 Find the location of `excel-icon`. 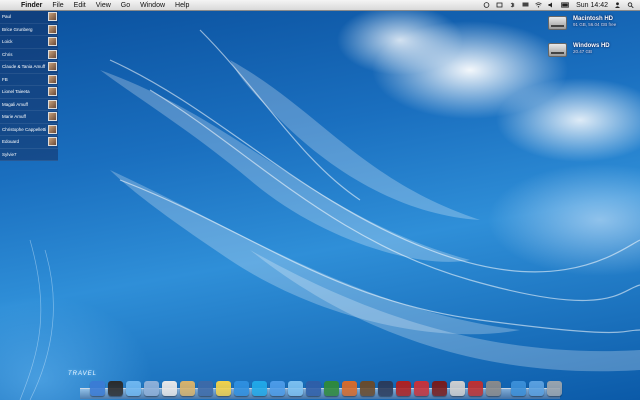

excel-icon is located at coordinates (331, 388).